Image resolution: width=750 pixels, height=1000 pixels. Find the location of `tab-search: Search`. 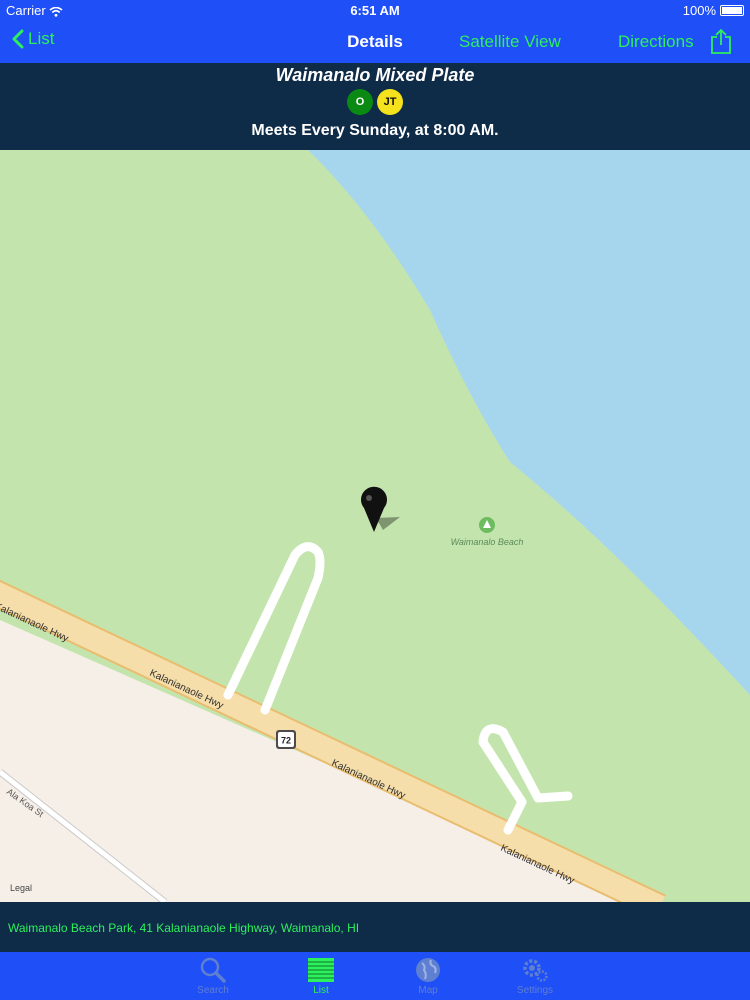

tab-search: Search is located at coordinates (213, 976).